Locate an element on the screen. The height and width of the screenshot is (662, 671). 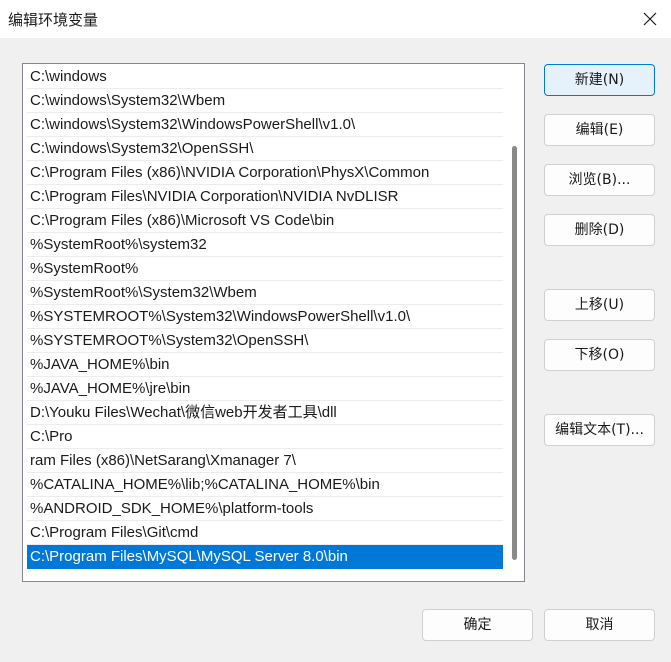
path-list-item: %SYSTEMROOT%\System32\OpenSSH\ is located at coordinates (265, 341).